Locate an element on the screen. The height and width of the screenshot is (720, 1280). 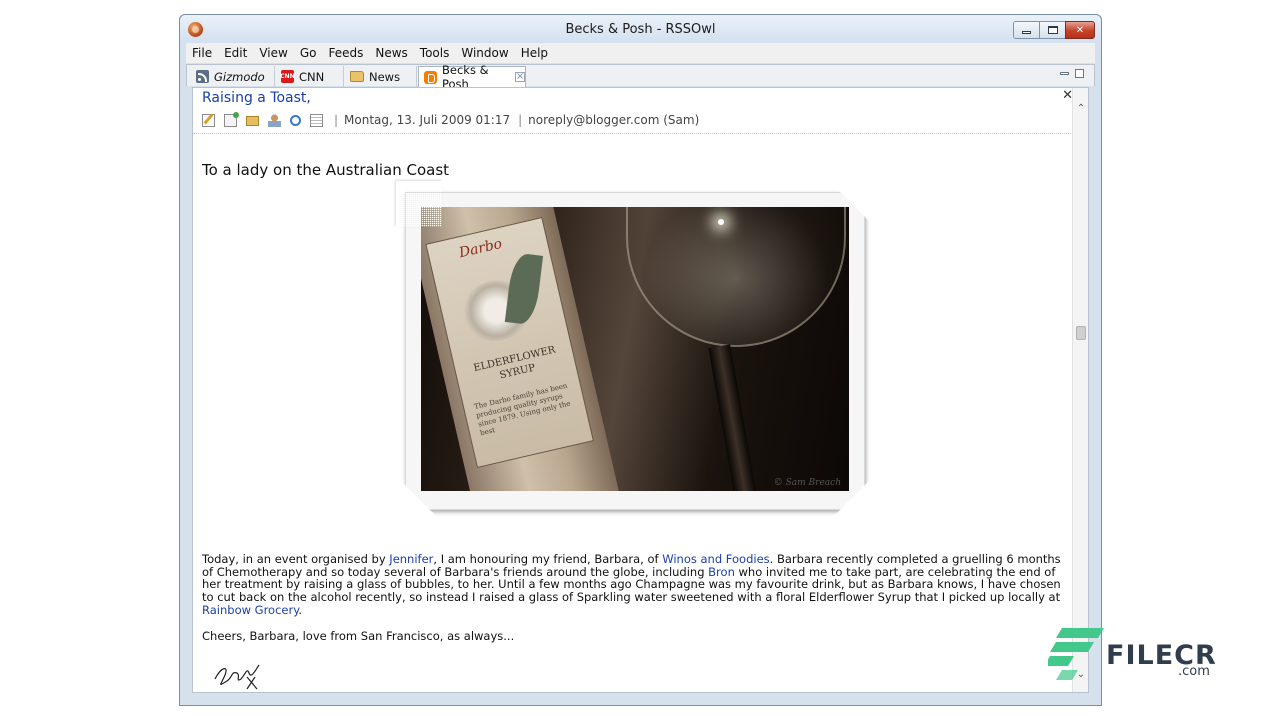
tab-bar: Gizmodo CNN CNN News Becks & Posh × is located at coordinates (640, 77).